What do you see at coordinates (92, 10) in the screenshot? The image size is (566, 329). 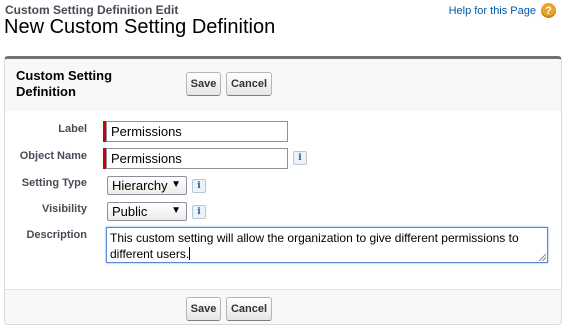 I see `page-supertitle: Custom Setting Definition Edit` at bounding box center [92, 10].